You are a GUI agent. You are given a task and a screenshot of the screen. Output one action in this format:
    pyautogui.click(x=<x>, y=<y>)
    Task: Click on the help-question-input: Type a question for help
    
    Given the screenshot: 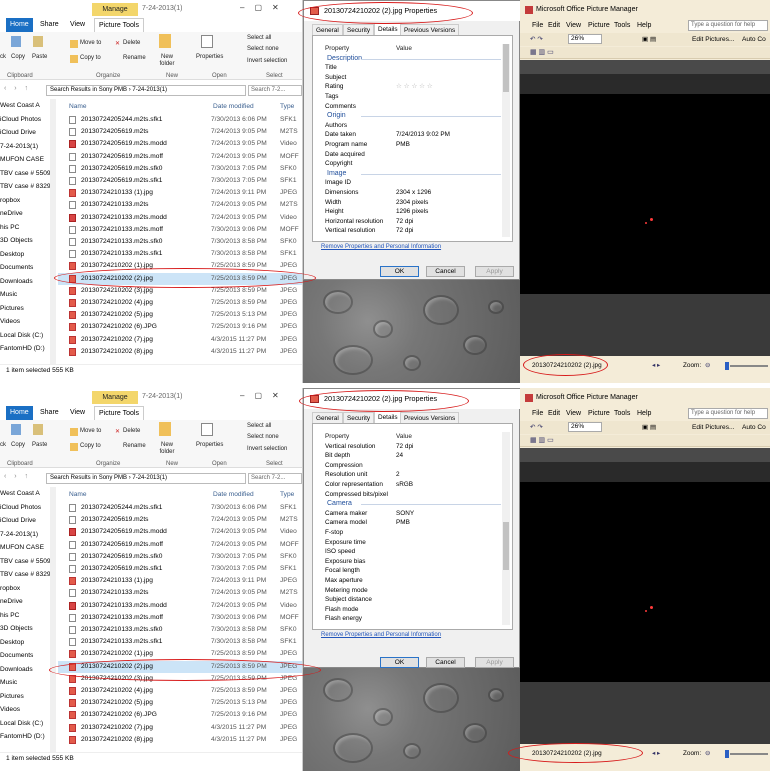 What is the action you would take?
    pyautogui.click(x=728, y=25)
    